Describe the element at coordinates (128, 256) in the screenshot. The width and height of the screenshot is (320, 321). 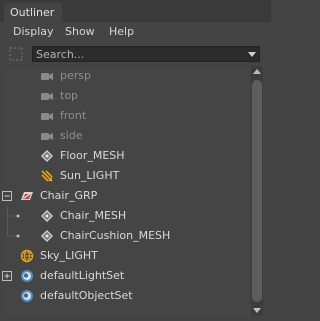
I see `tree-item-sky-light: Sky_LIGHT` at that location.